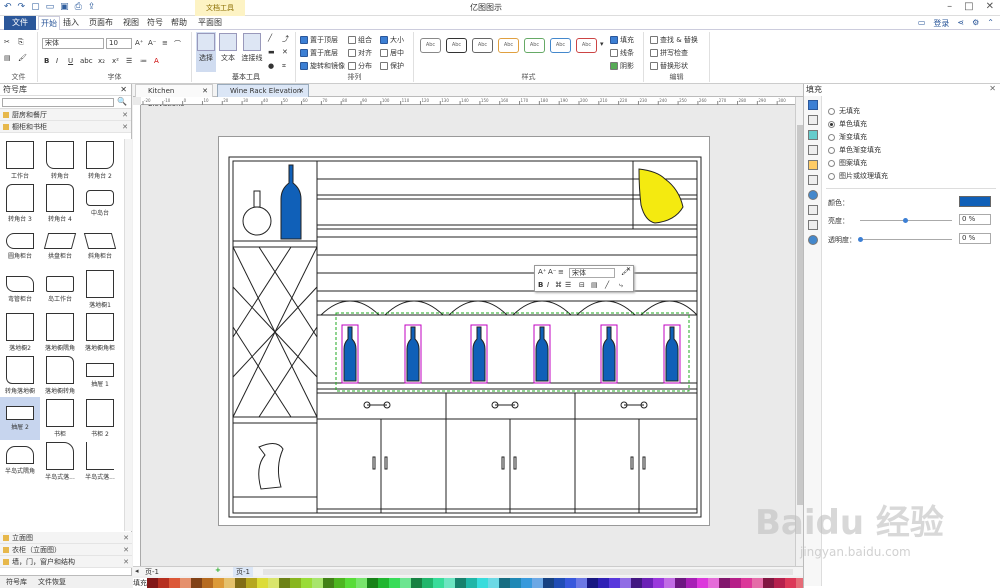  I want to click on menu-file: 文件, so click(20, 23).